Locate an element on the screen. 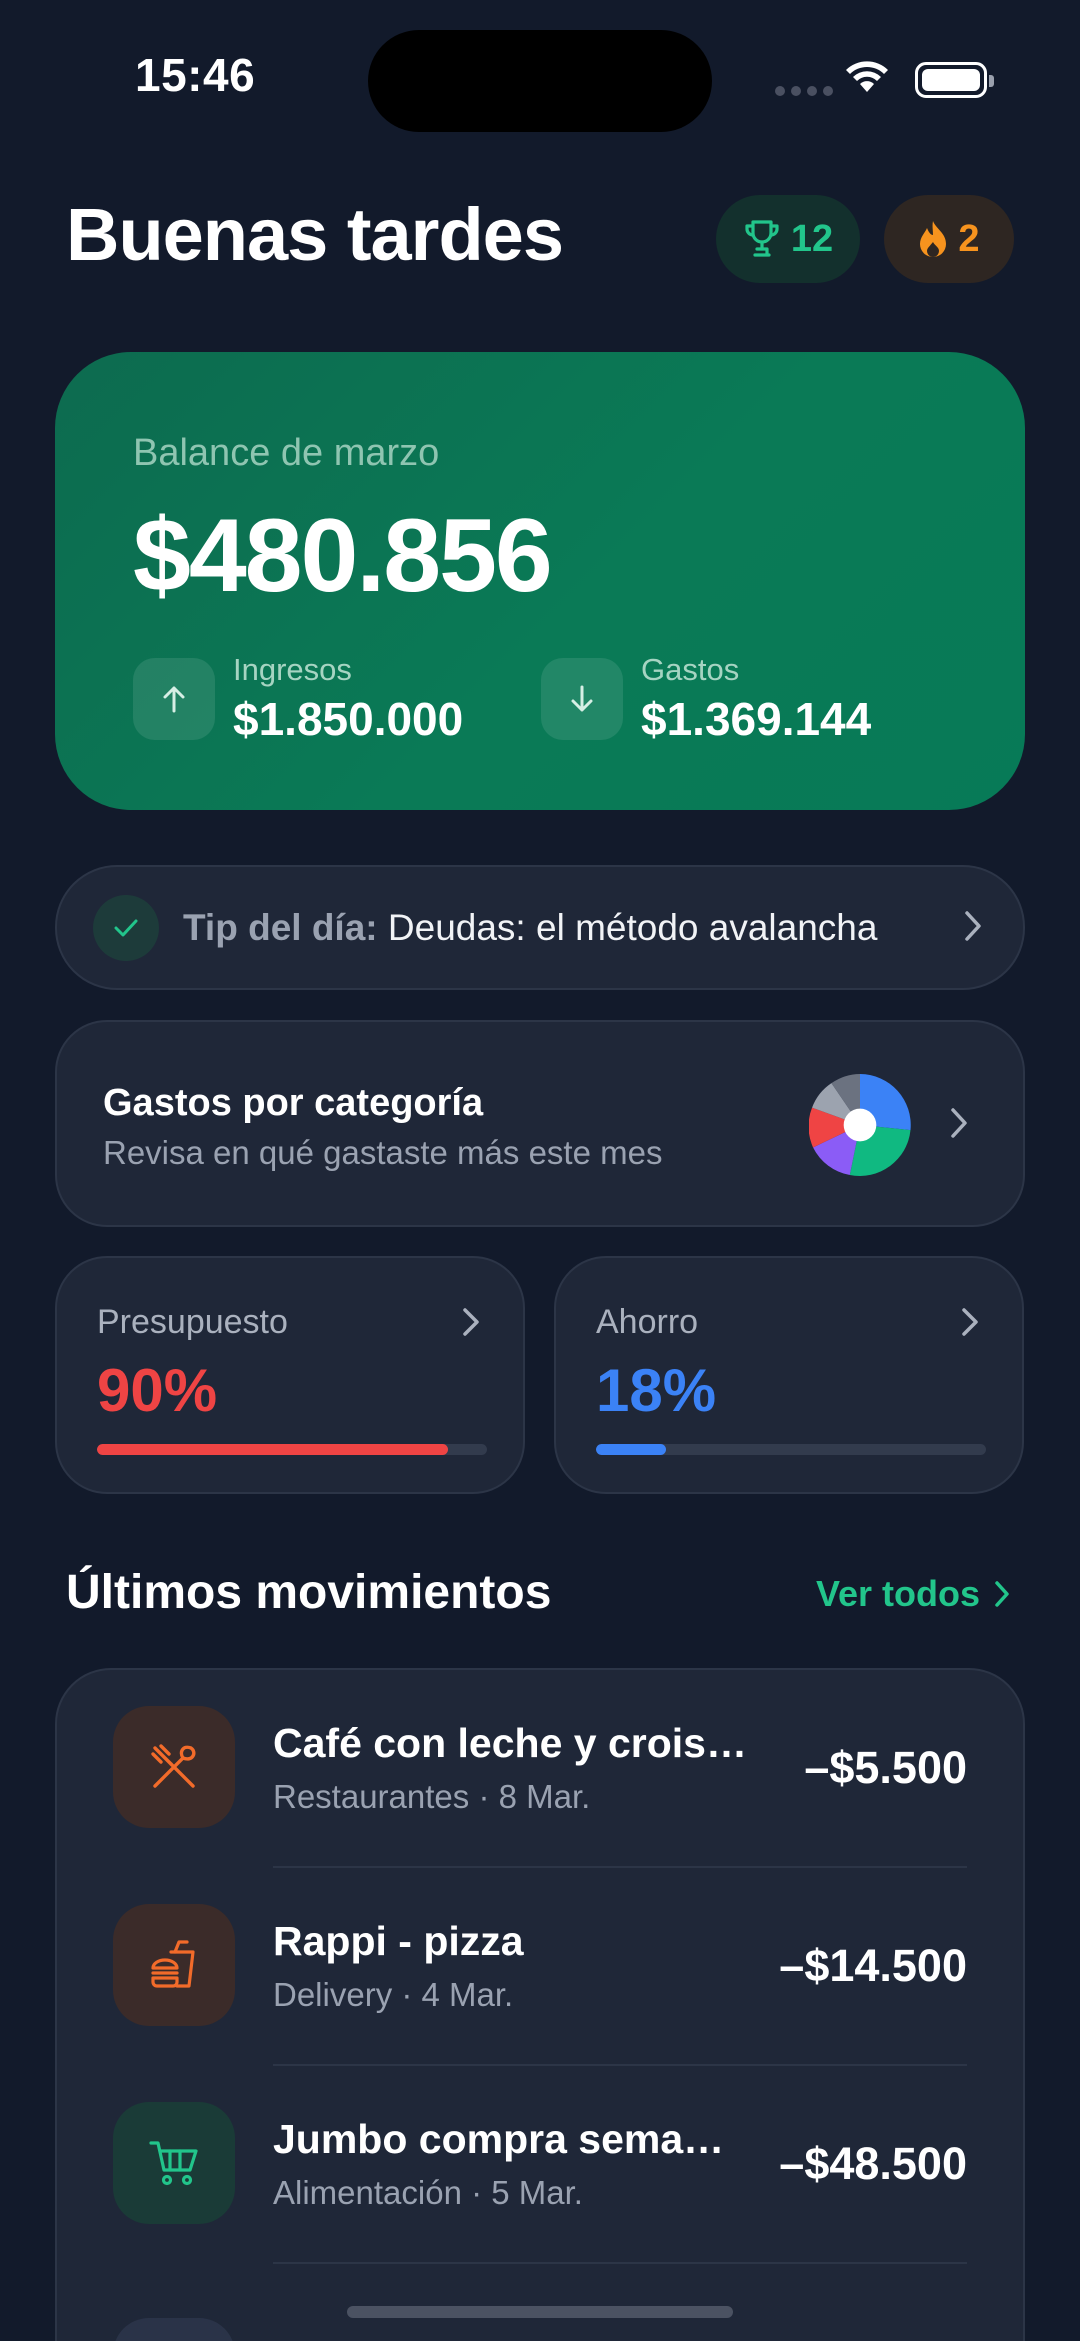  flame-icon is located at coordinates (933, 239).